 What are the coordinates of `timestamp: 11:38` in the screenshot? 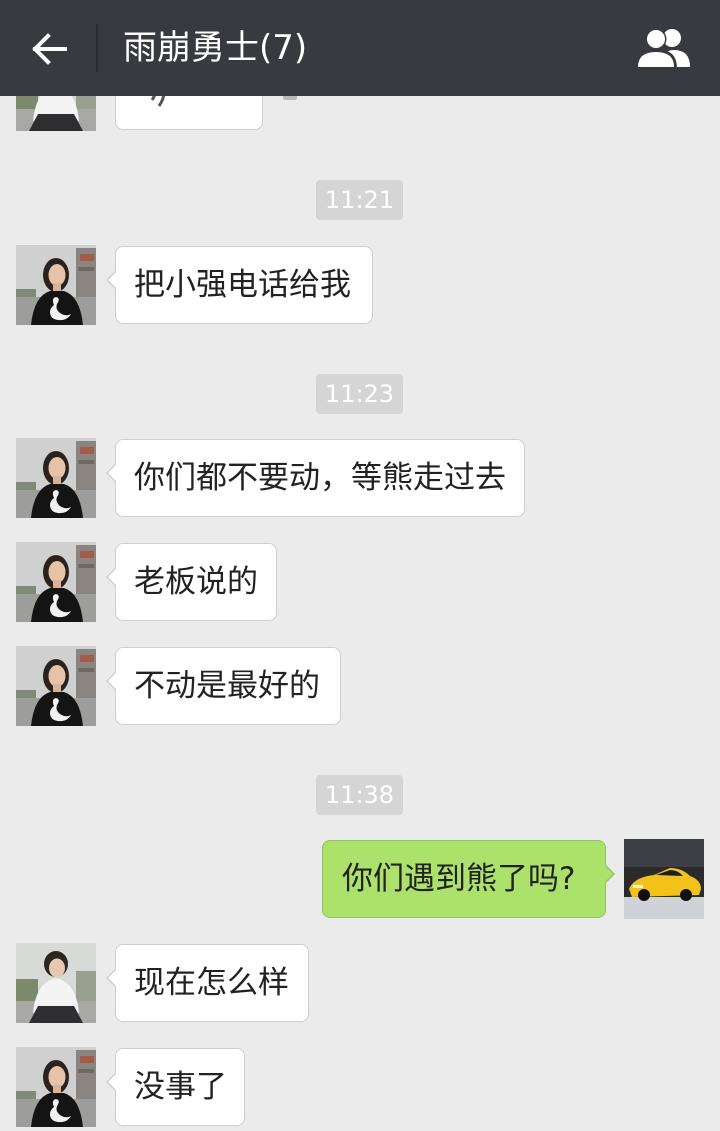 It's located at (359, 795).